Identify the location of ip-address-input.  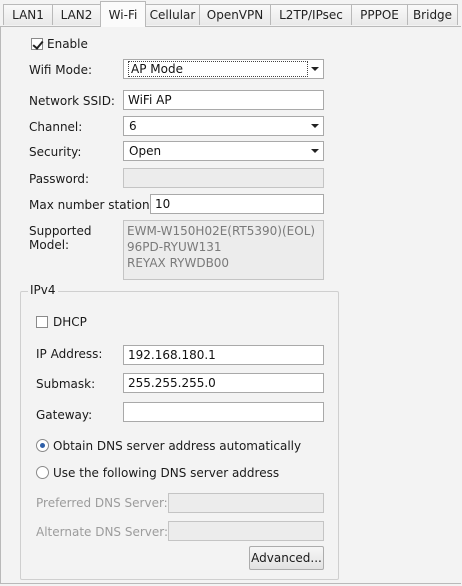
(223, 355).